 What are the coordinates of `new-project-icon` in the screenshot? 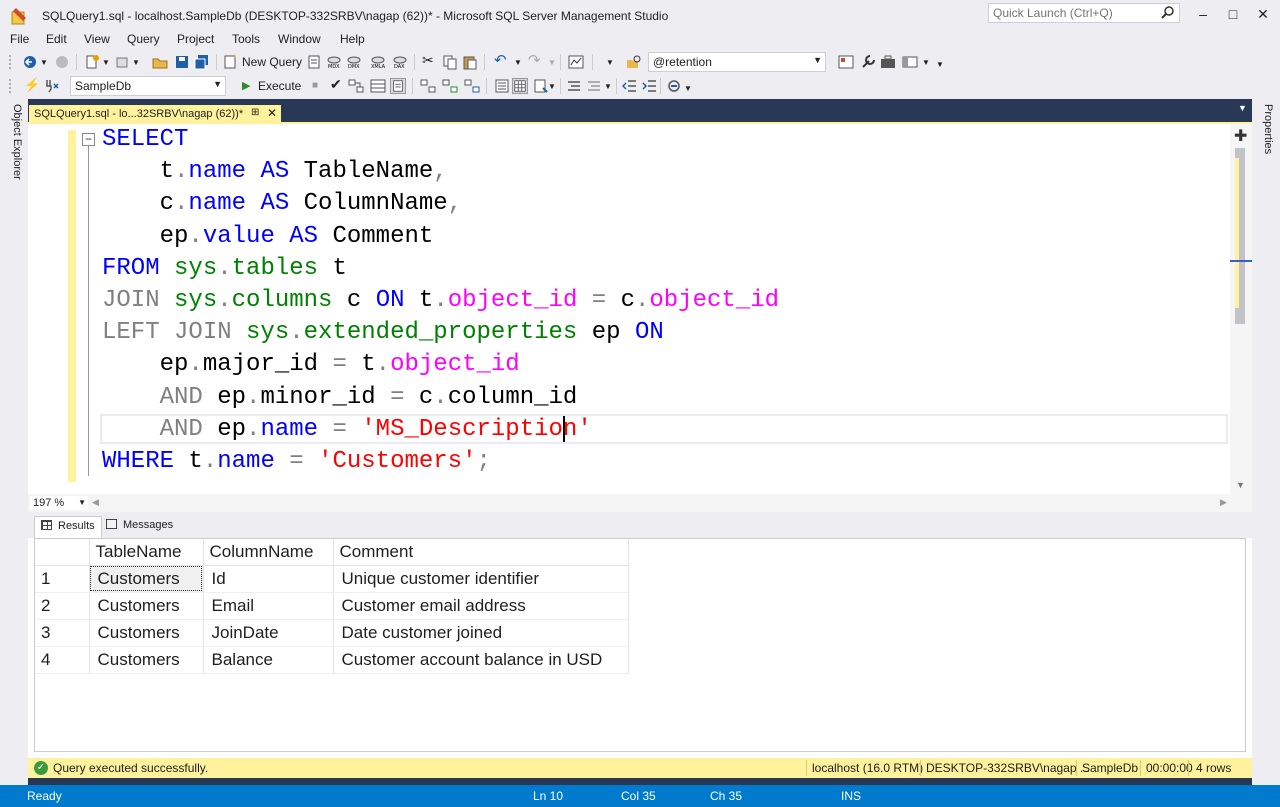 It's located at (92, 62).